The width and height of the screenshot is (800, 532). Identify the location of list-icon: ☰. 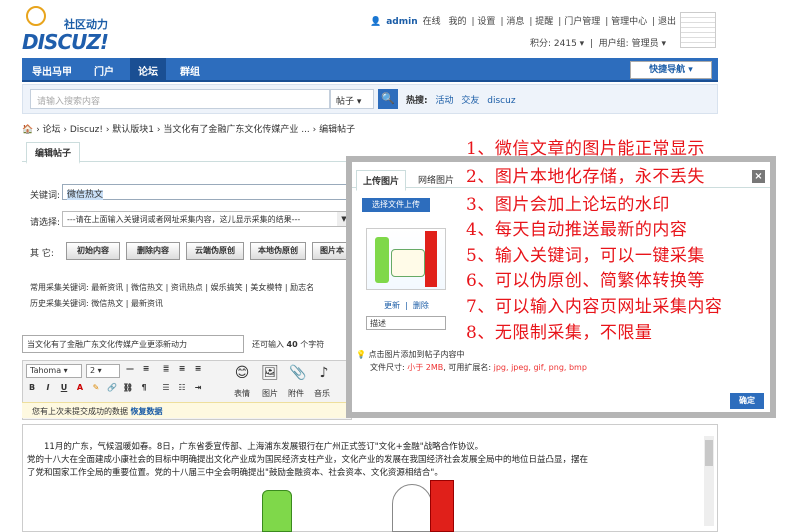
(166, 389).